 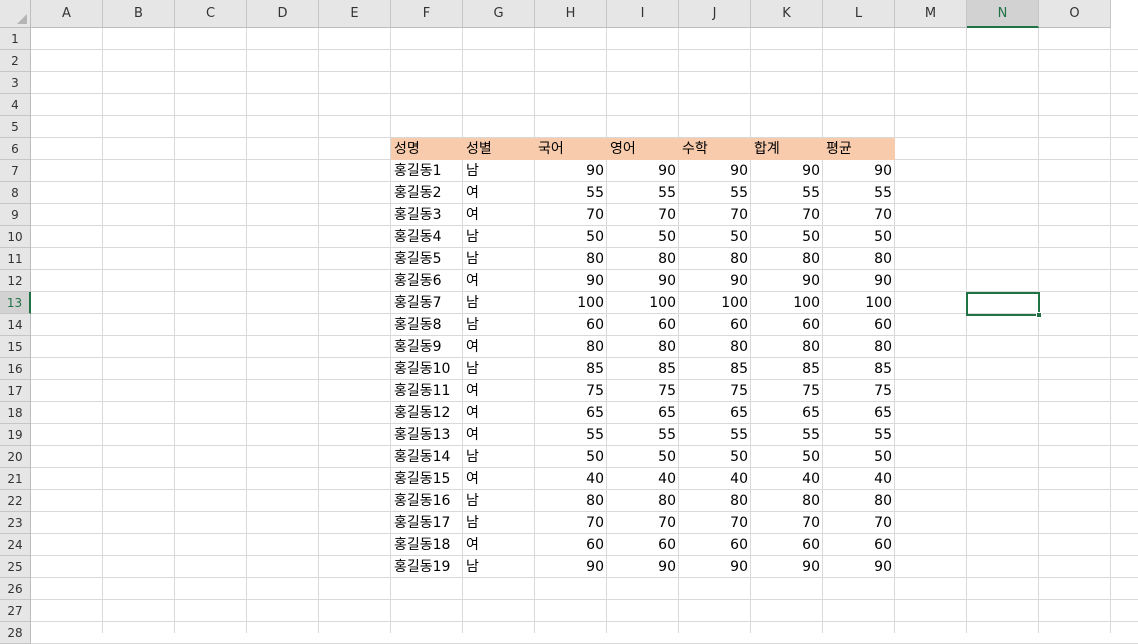 I want to click on row-header-3: 3, so click(x=15, y=83).